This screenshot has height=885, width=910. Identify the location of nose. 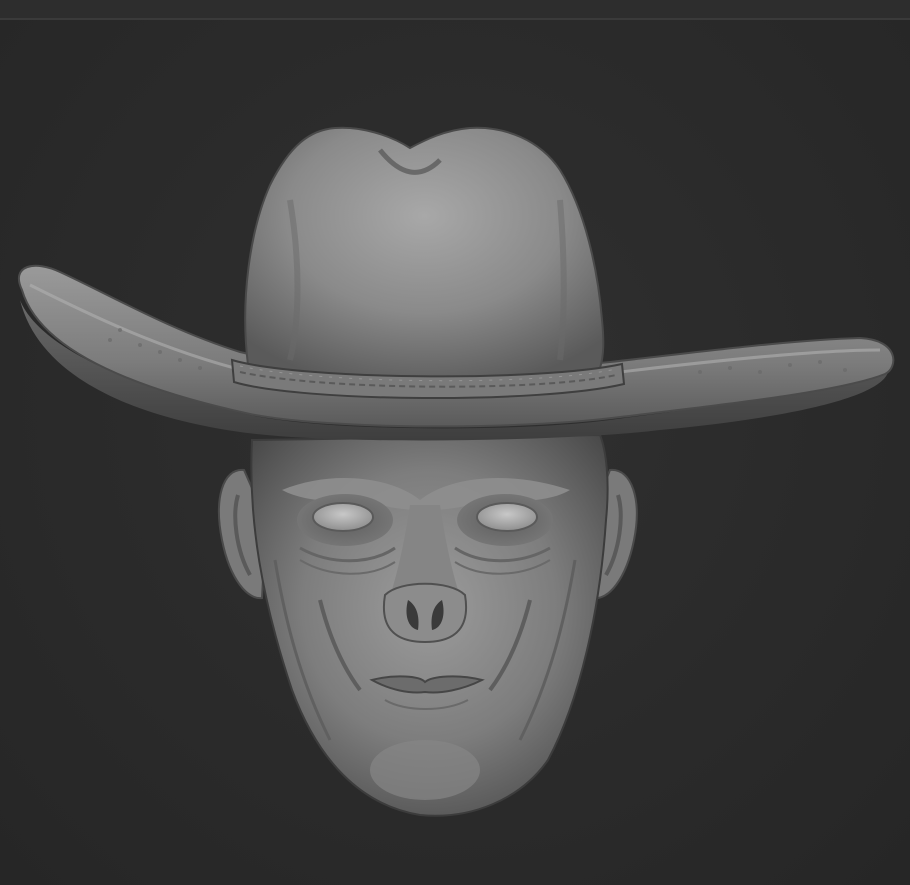
(425, 613).